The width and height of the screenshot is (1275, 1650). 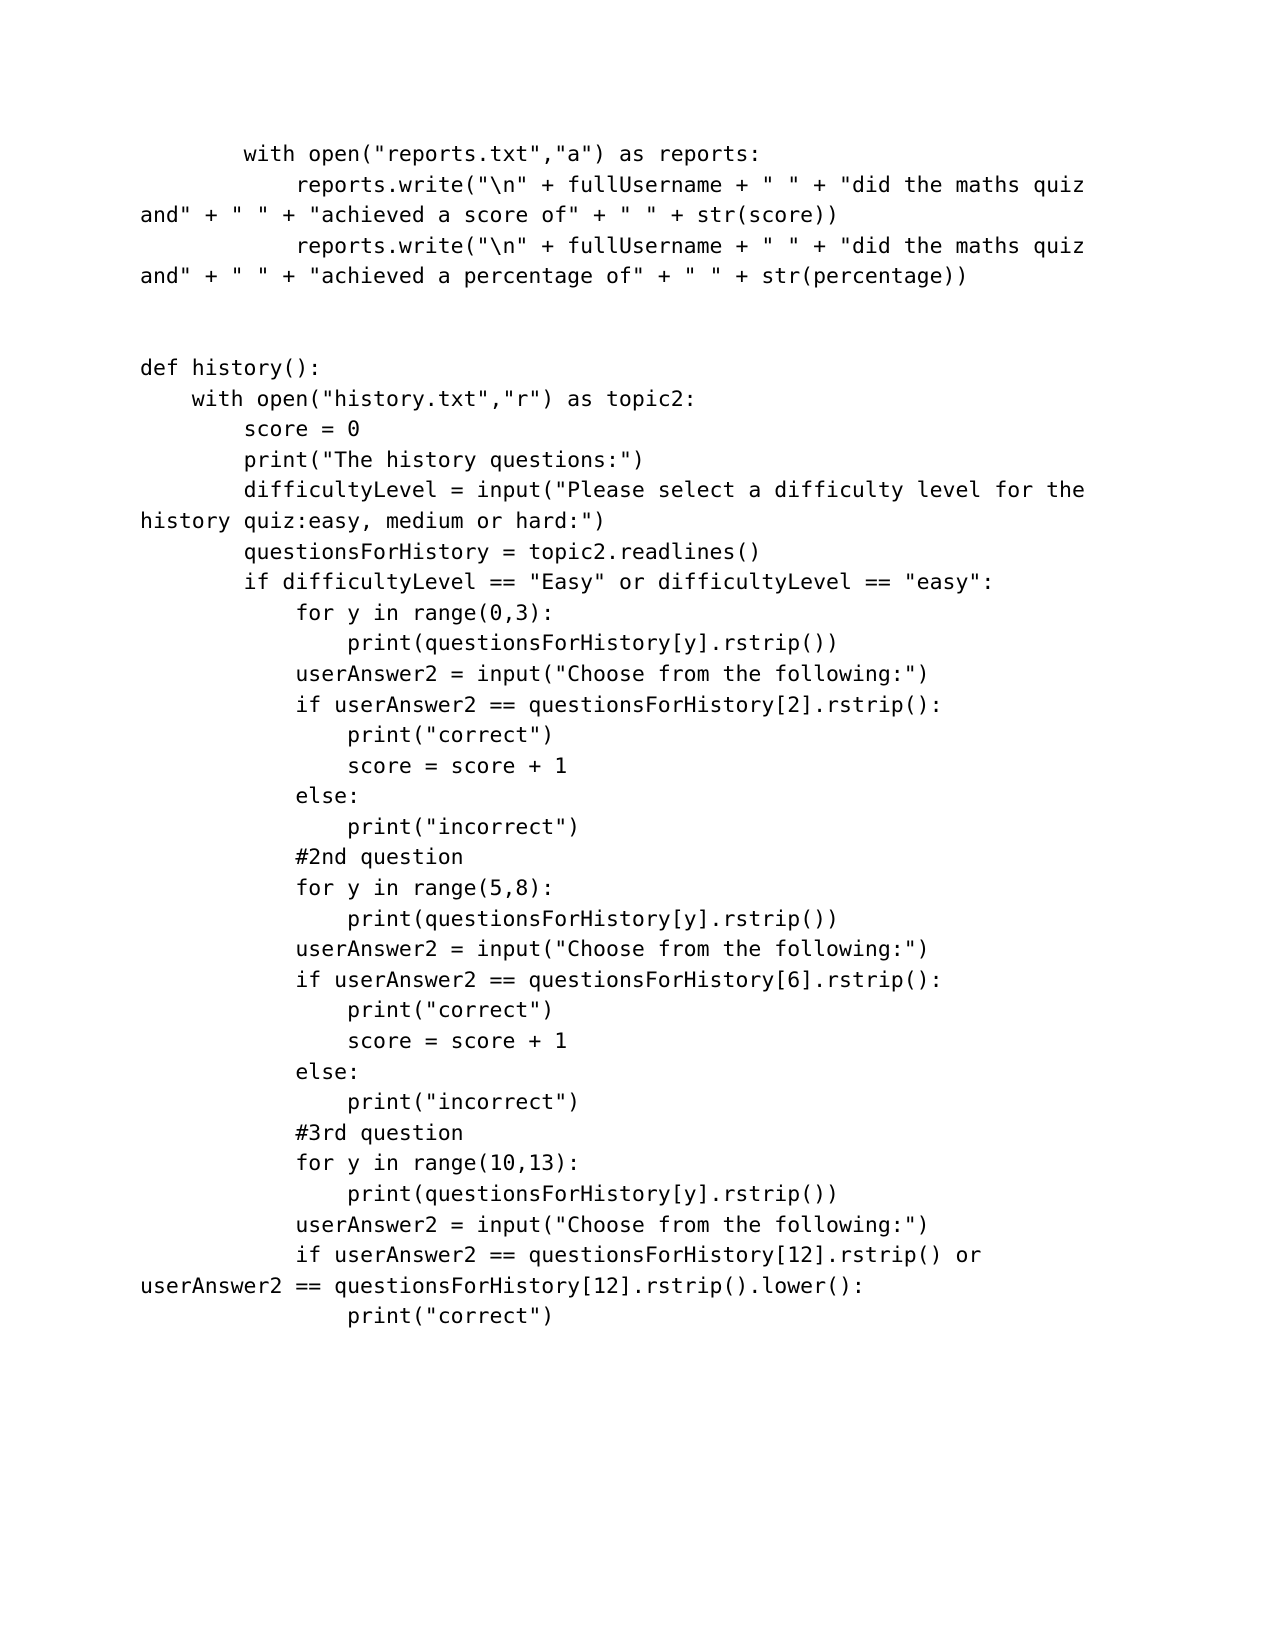 What do you see at coordinates (637, 323) in the screenshot?
I see `block-separator-blank-lines` at bounding box center [637, 323].